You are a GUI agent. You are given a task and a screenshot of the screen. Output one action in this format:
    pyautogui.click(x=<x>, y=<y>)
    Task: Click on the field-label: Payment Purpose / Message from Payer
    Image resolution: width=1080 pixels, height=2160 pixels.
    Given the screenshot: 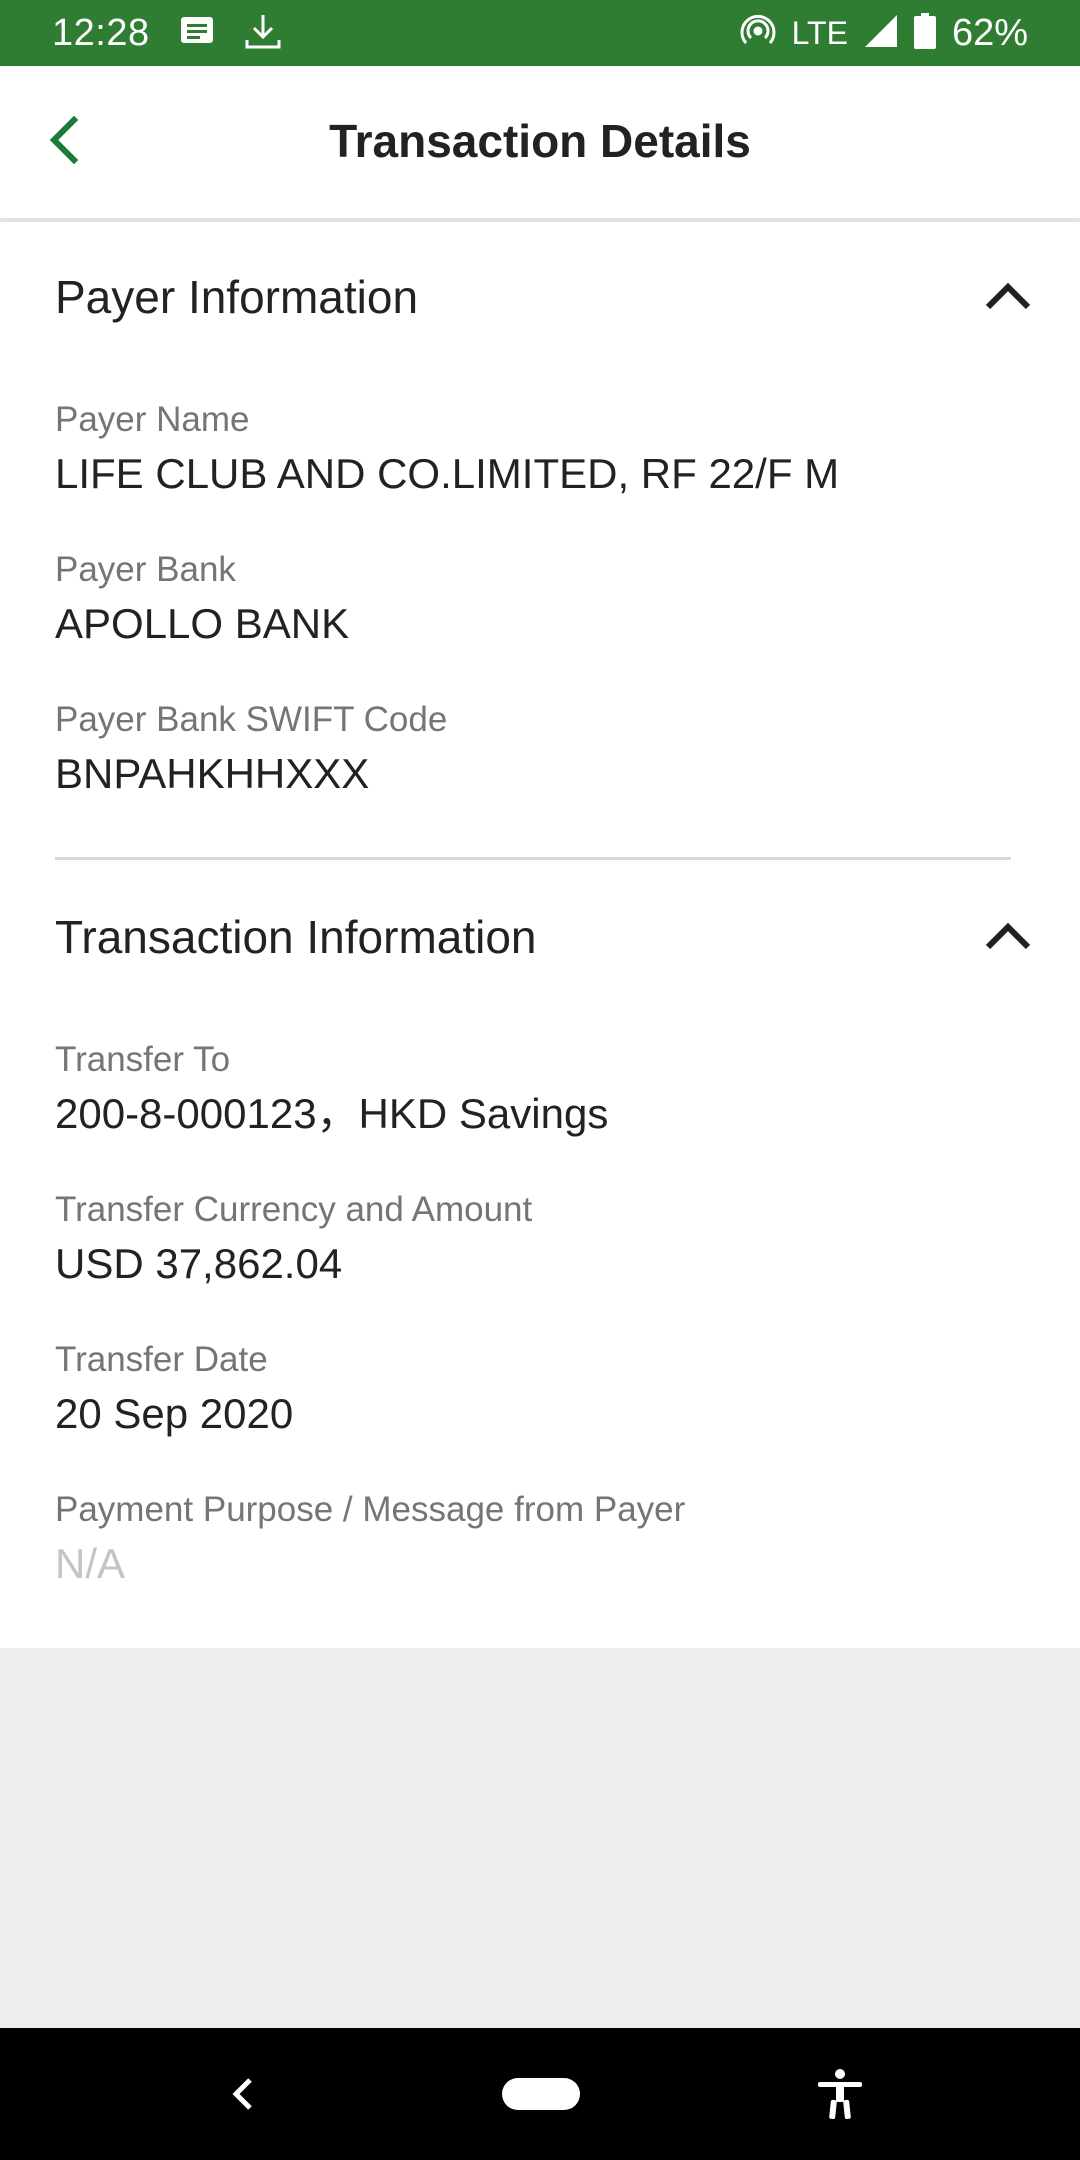 What is the action you would take?
    pyautogui.click(x=370, y=1509)
    